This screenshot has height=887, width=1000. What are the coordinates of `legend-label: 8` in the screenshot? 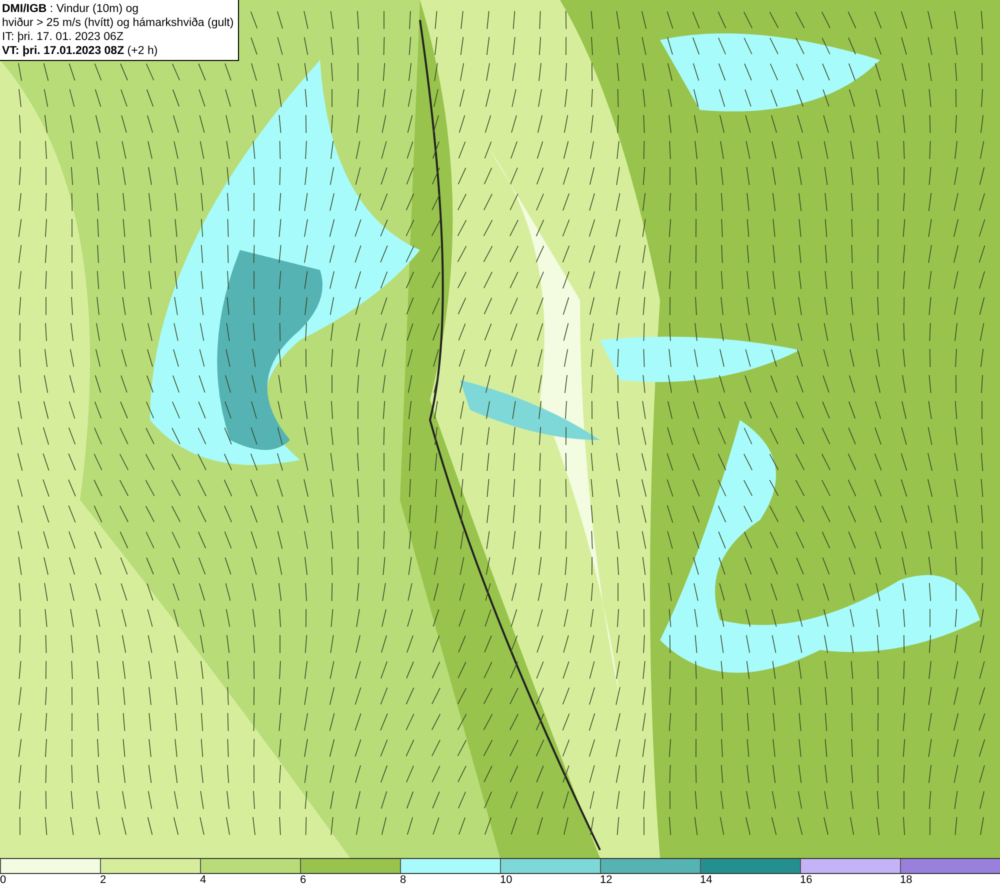 It's located at (403, 880).